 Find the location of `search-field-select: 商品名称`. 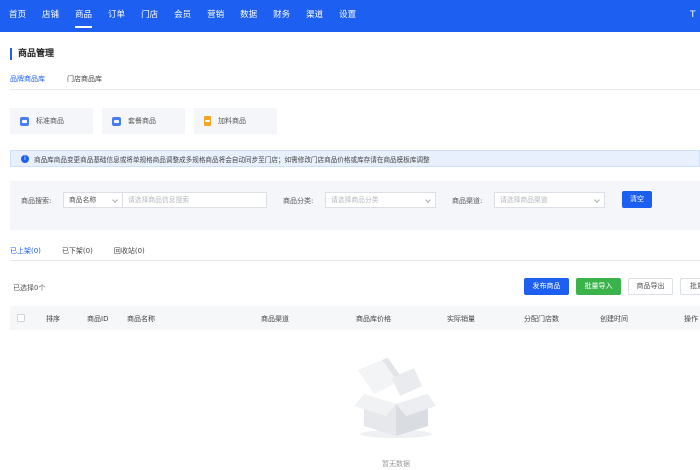

search-field-select: 商品名称 is located at coordinates (93, 200).